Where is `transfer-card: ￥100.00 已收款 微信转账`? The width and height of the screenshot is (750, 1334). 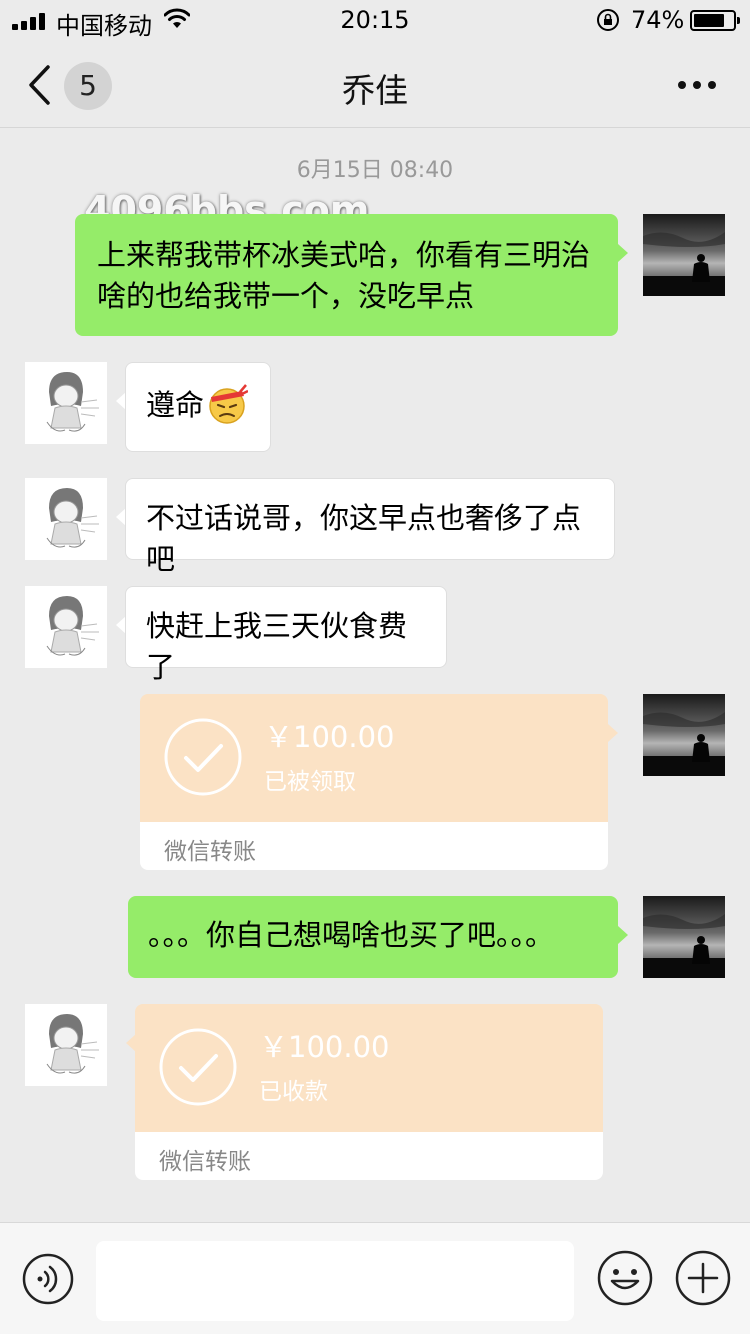
transfer-card: ￥100.00 已收款 微信转账 is located at coordinates (369, 1092).